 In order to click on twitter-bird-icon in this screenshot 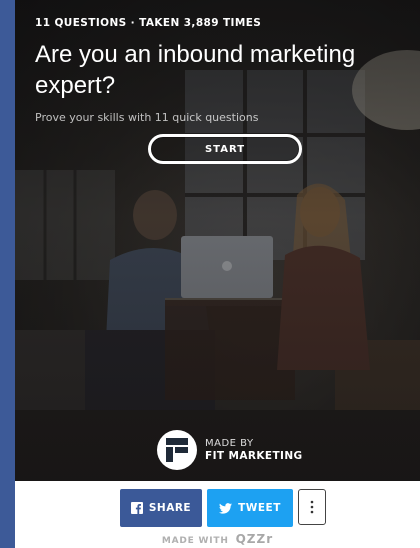, I will do `click(226, 508)`.